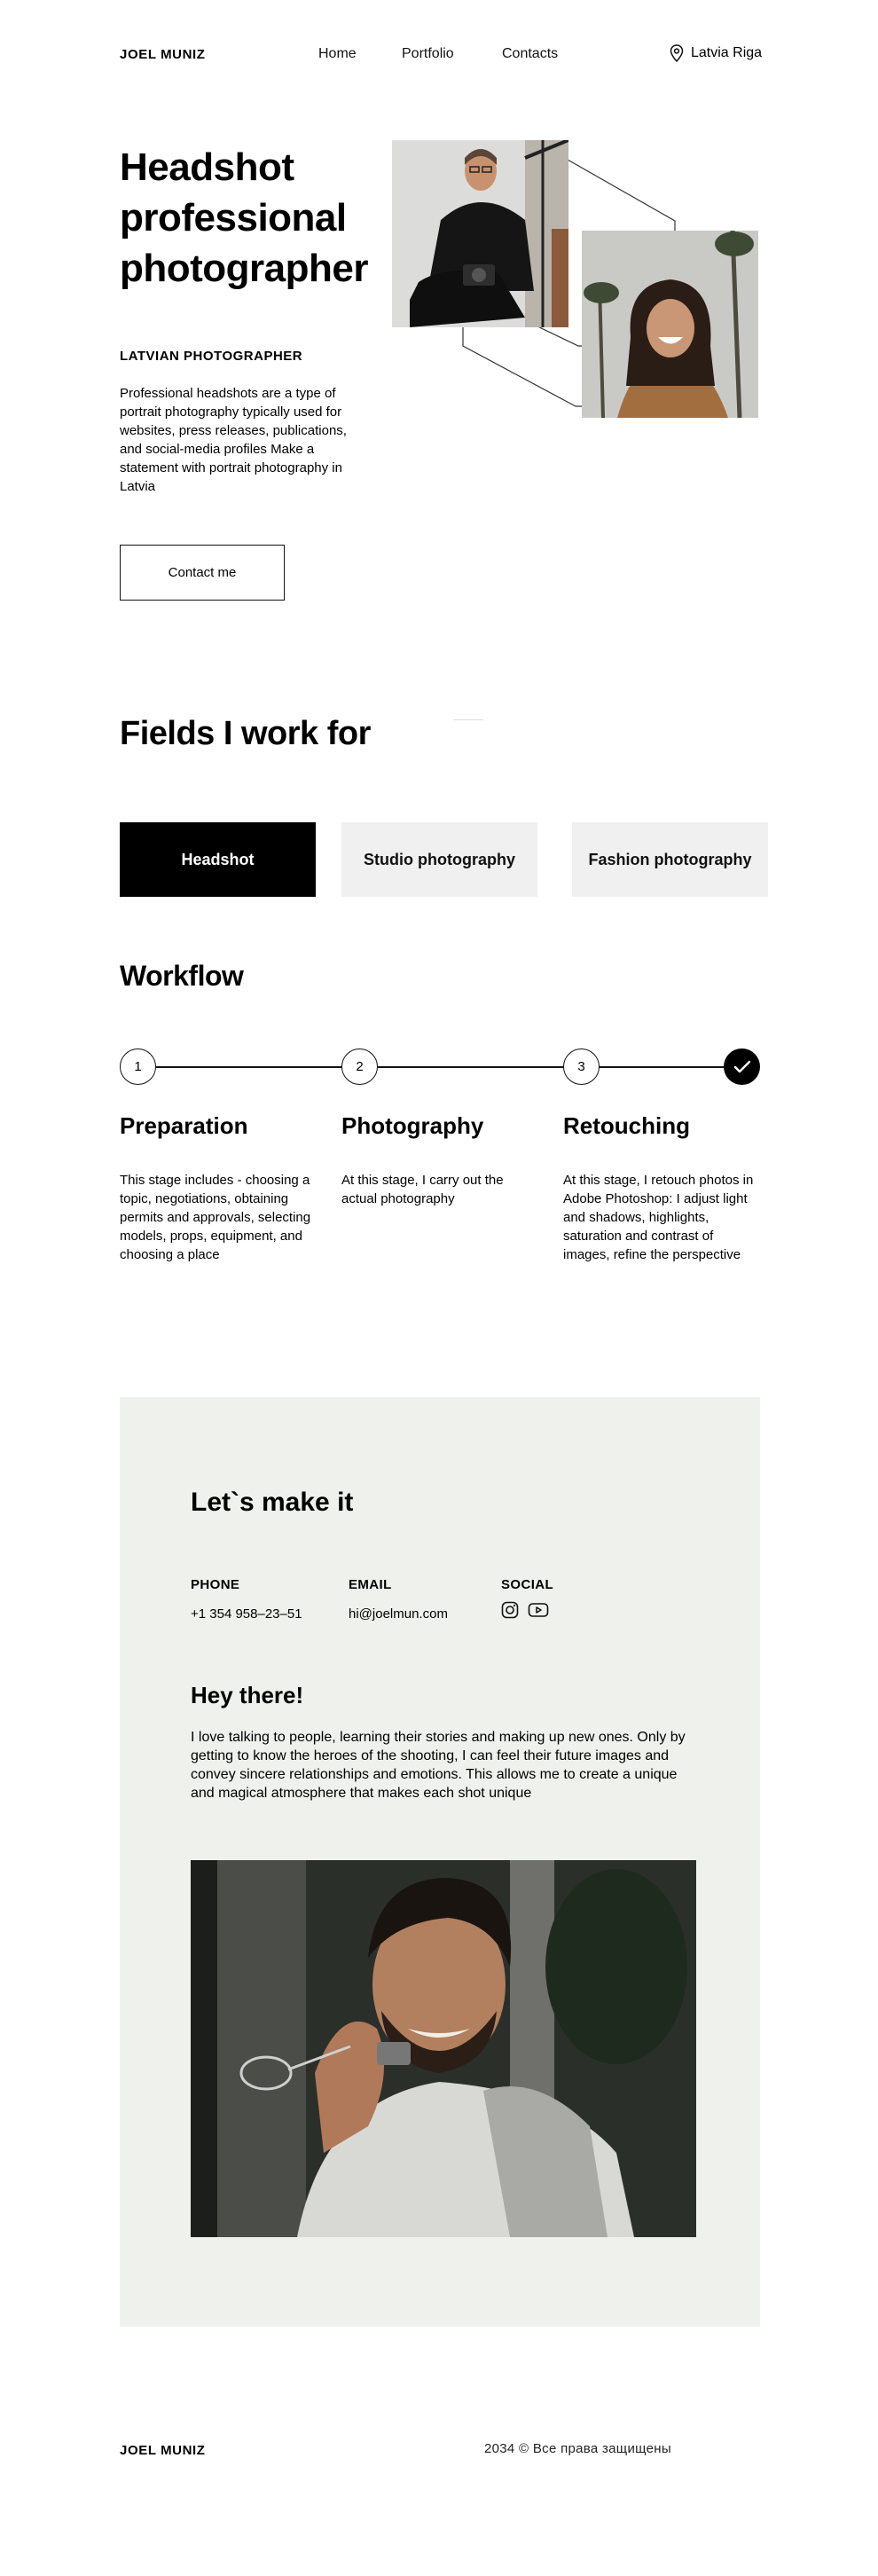 Image resolution: width=878 pixels, height=2576 pixels. I want to click on instagram-icon, so click(510, 1610).